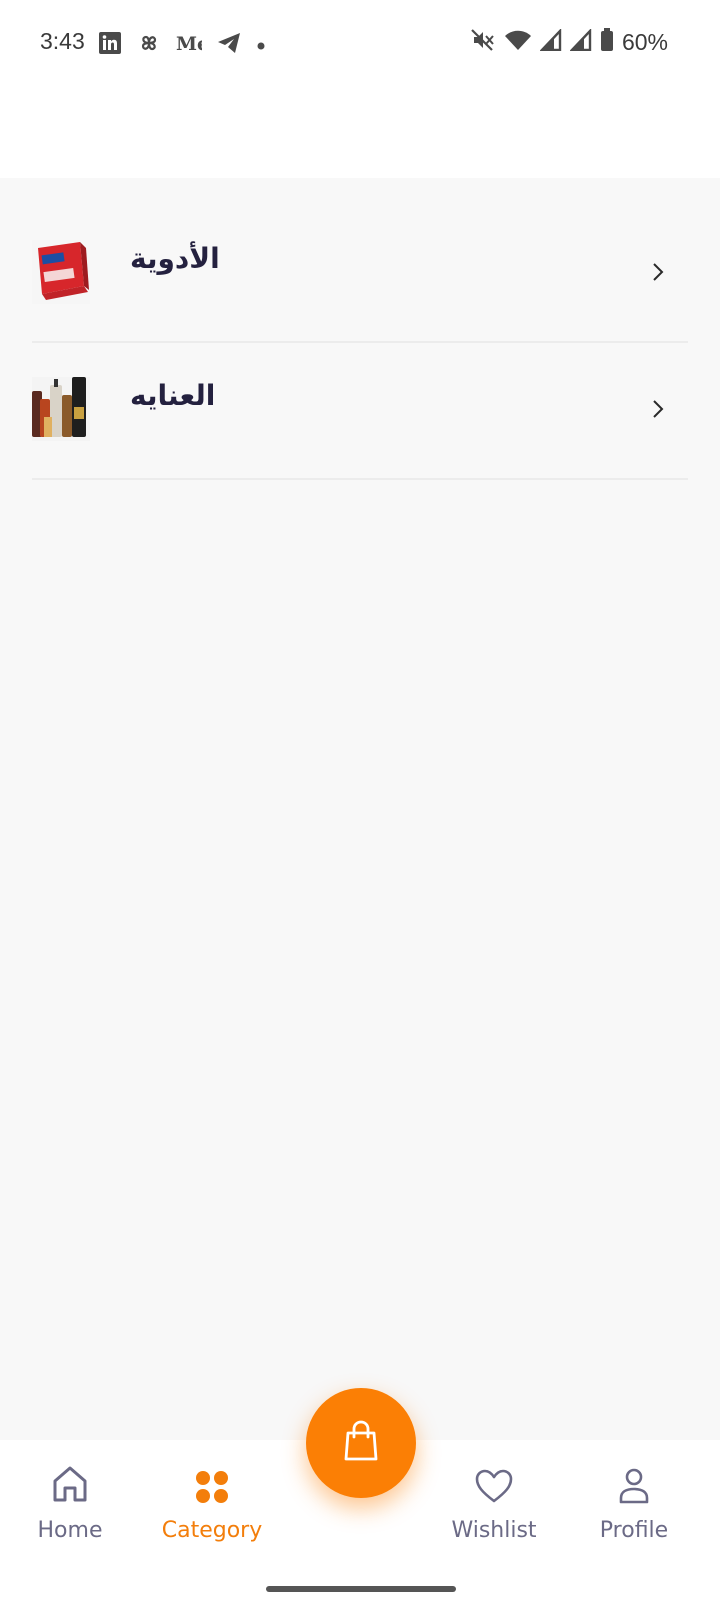 The height and width of the screenshot is (1600, 720). Describe the element at coordinates (149, 45) in the screenshot. I see `pinwheel-icon` at that location.